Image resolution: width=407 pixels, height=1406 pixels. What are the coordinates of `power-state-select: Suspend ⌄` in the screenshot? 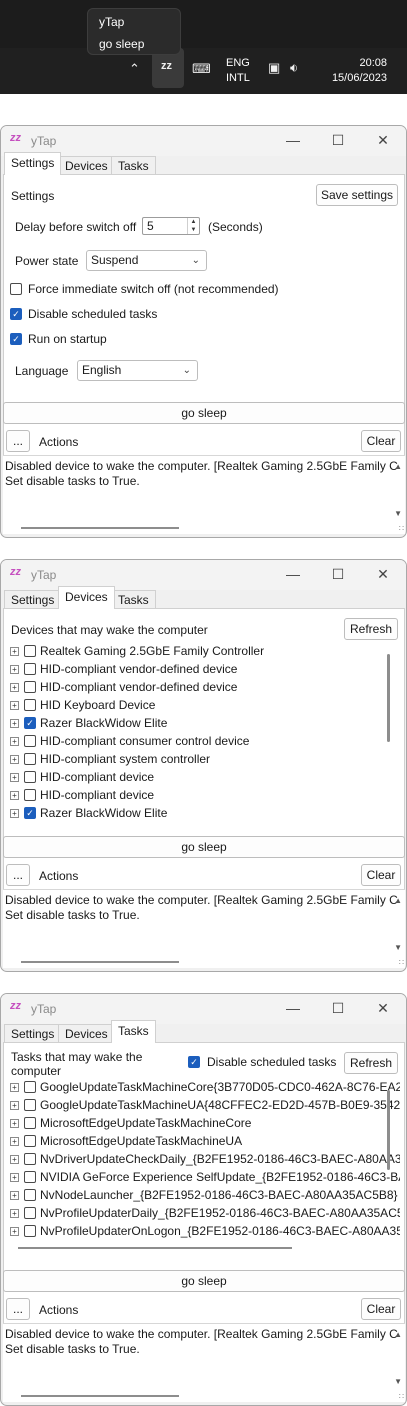 It's located at (146, 260).